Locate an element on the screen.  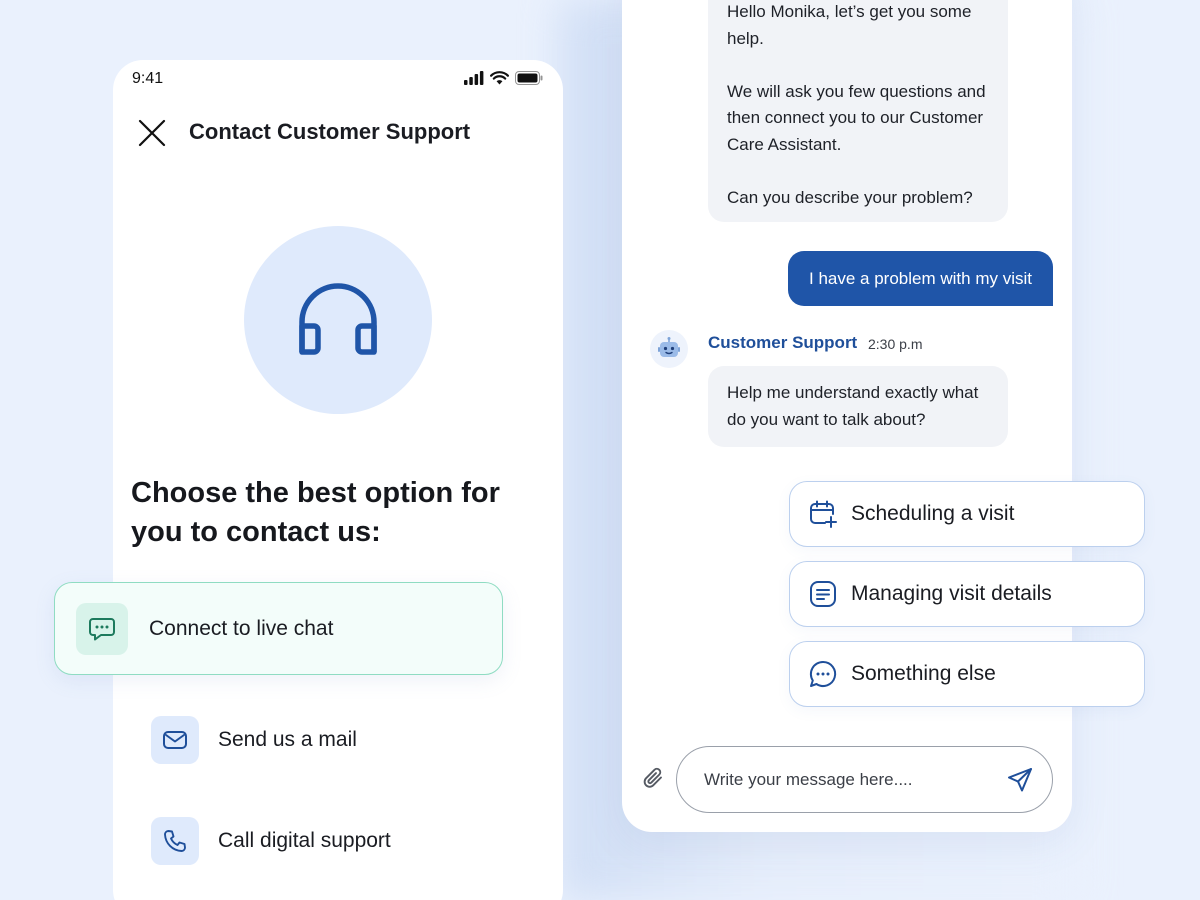
option-label: Send us a mail is located at coordinates (287, 739).